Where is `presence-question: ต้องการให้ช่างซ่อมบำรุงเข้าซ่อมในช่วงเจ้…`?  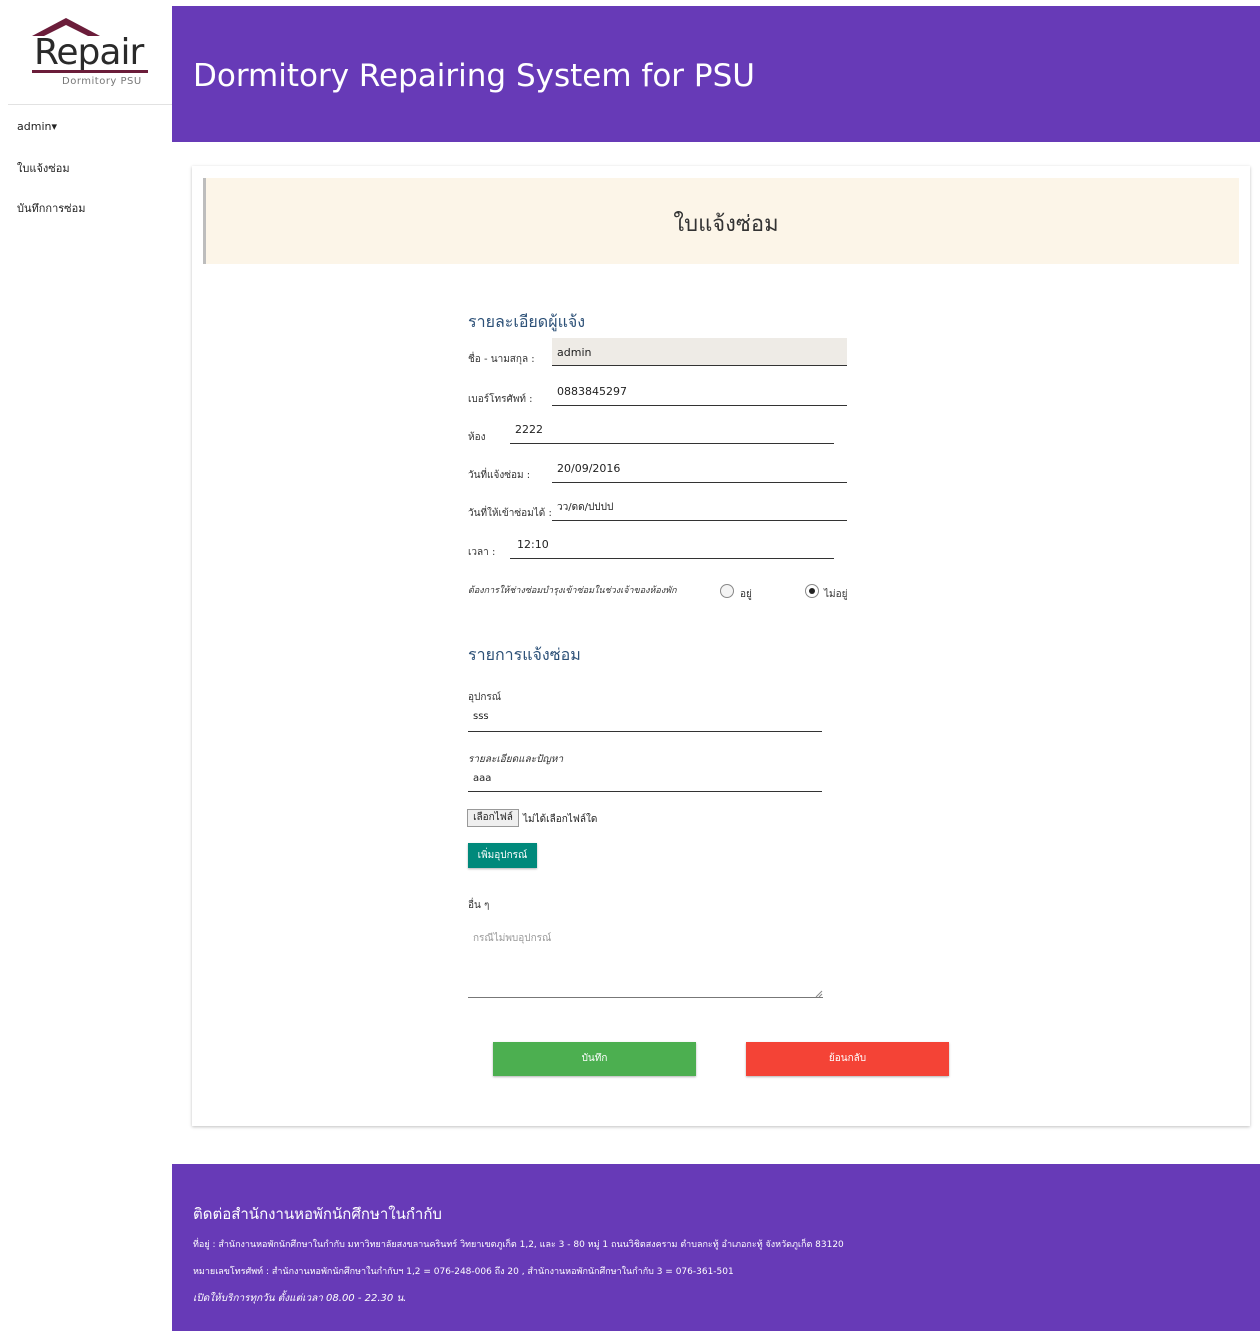
presence-question: ต้องการให้ช่างซ่อมบำรุงเข้าซ่อมในช่วงเจ้… is located at coordinates (572, 591).